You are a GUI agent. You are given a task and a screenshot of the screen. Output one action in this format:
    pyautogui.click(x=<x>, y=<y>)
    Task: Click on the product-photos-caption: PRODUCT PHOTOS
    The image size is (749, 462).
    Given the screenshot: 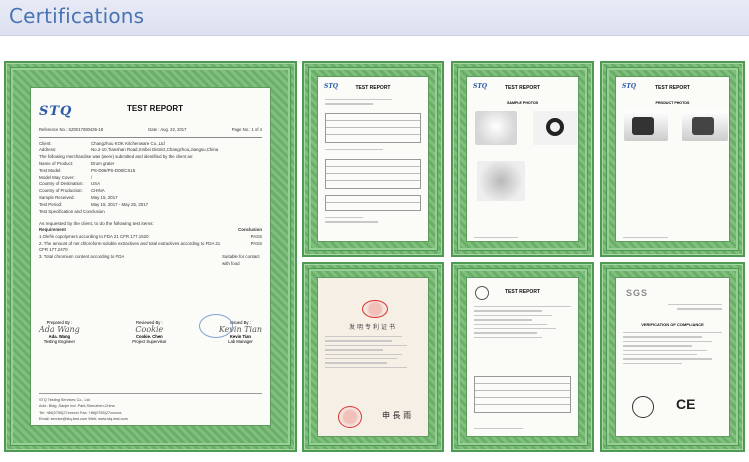 What is the action you would take?
    pyautogui.click(x=672, y=103)
    